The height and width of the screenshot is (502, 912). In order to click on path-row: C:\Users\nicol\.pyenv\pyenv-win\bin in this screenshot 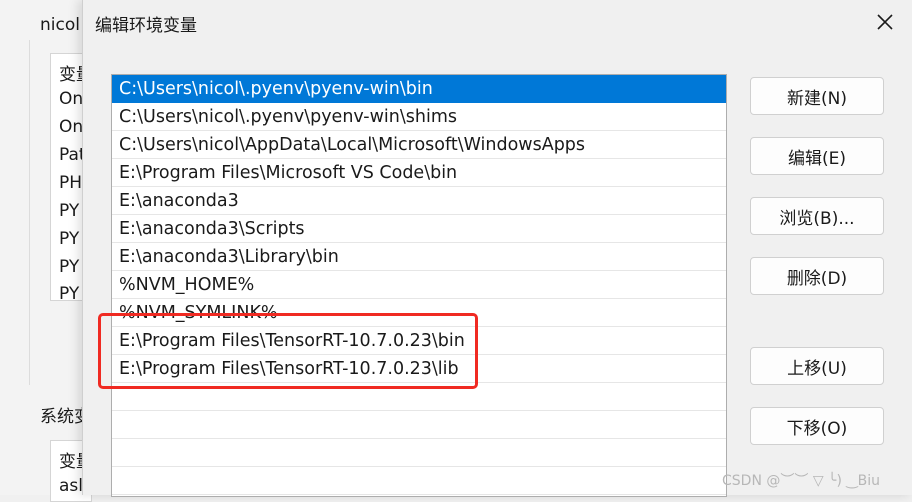, I will do `click(419, 89)`.